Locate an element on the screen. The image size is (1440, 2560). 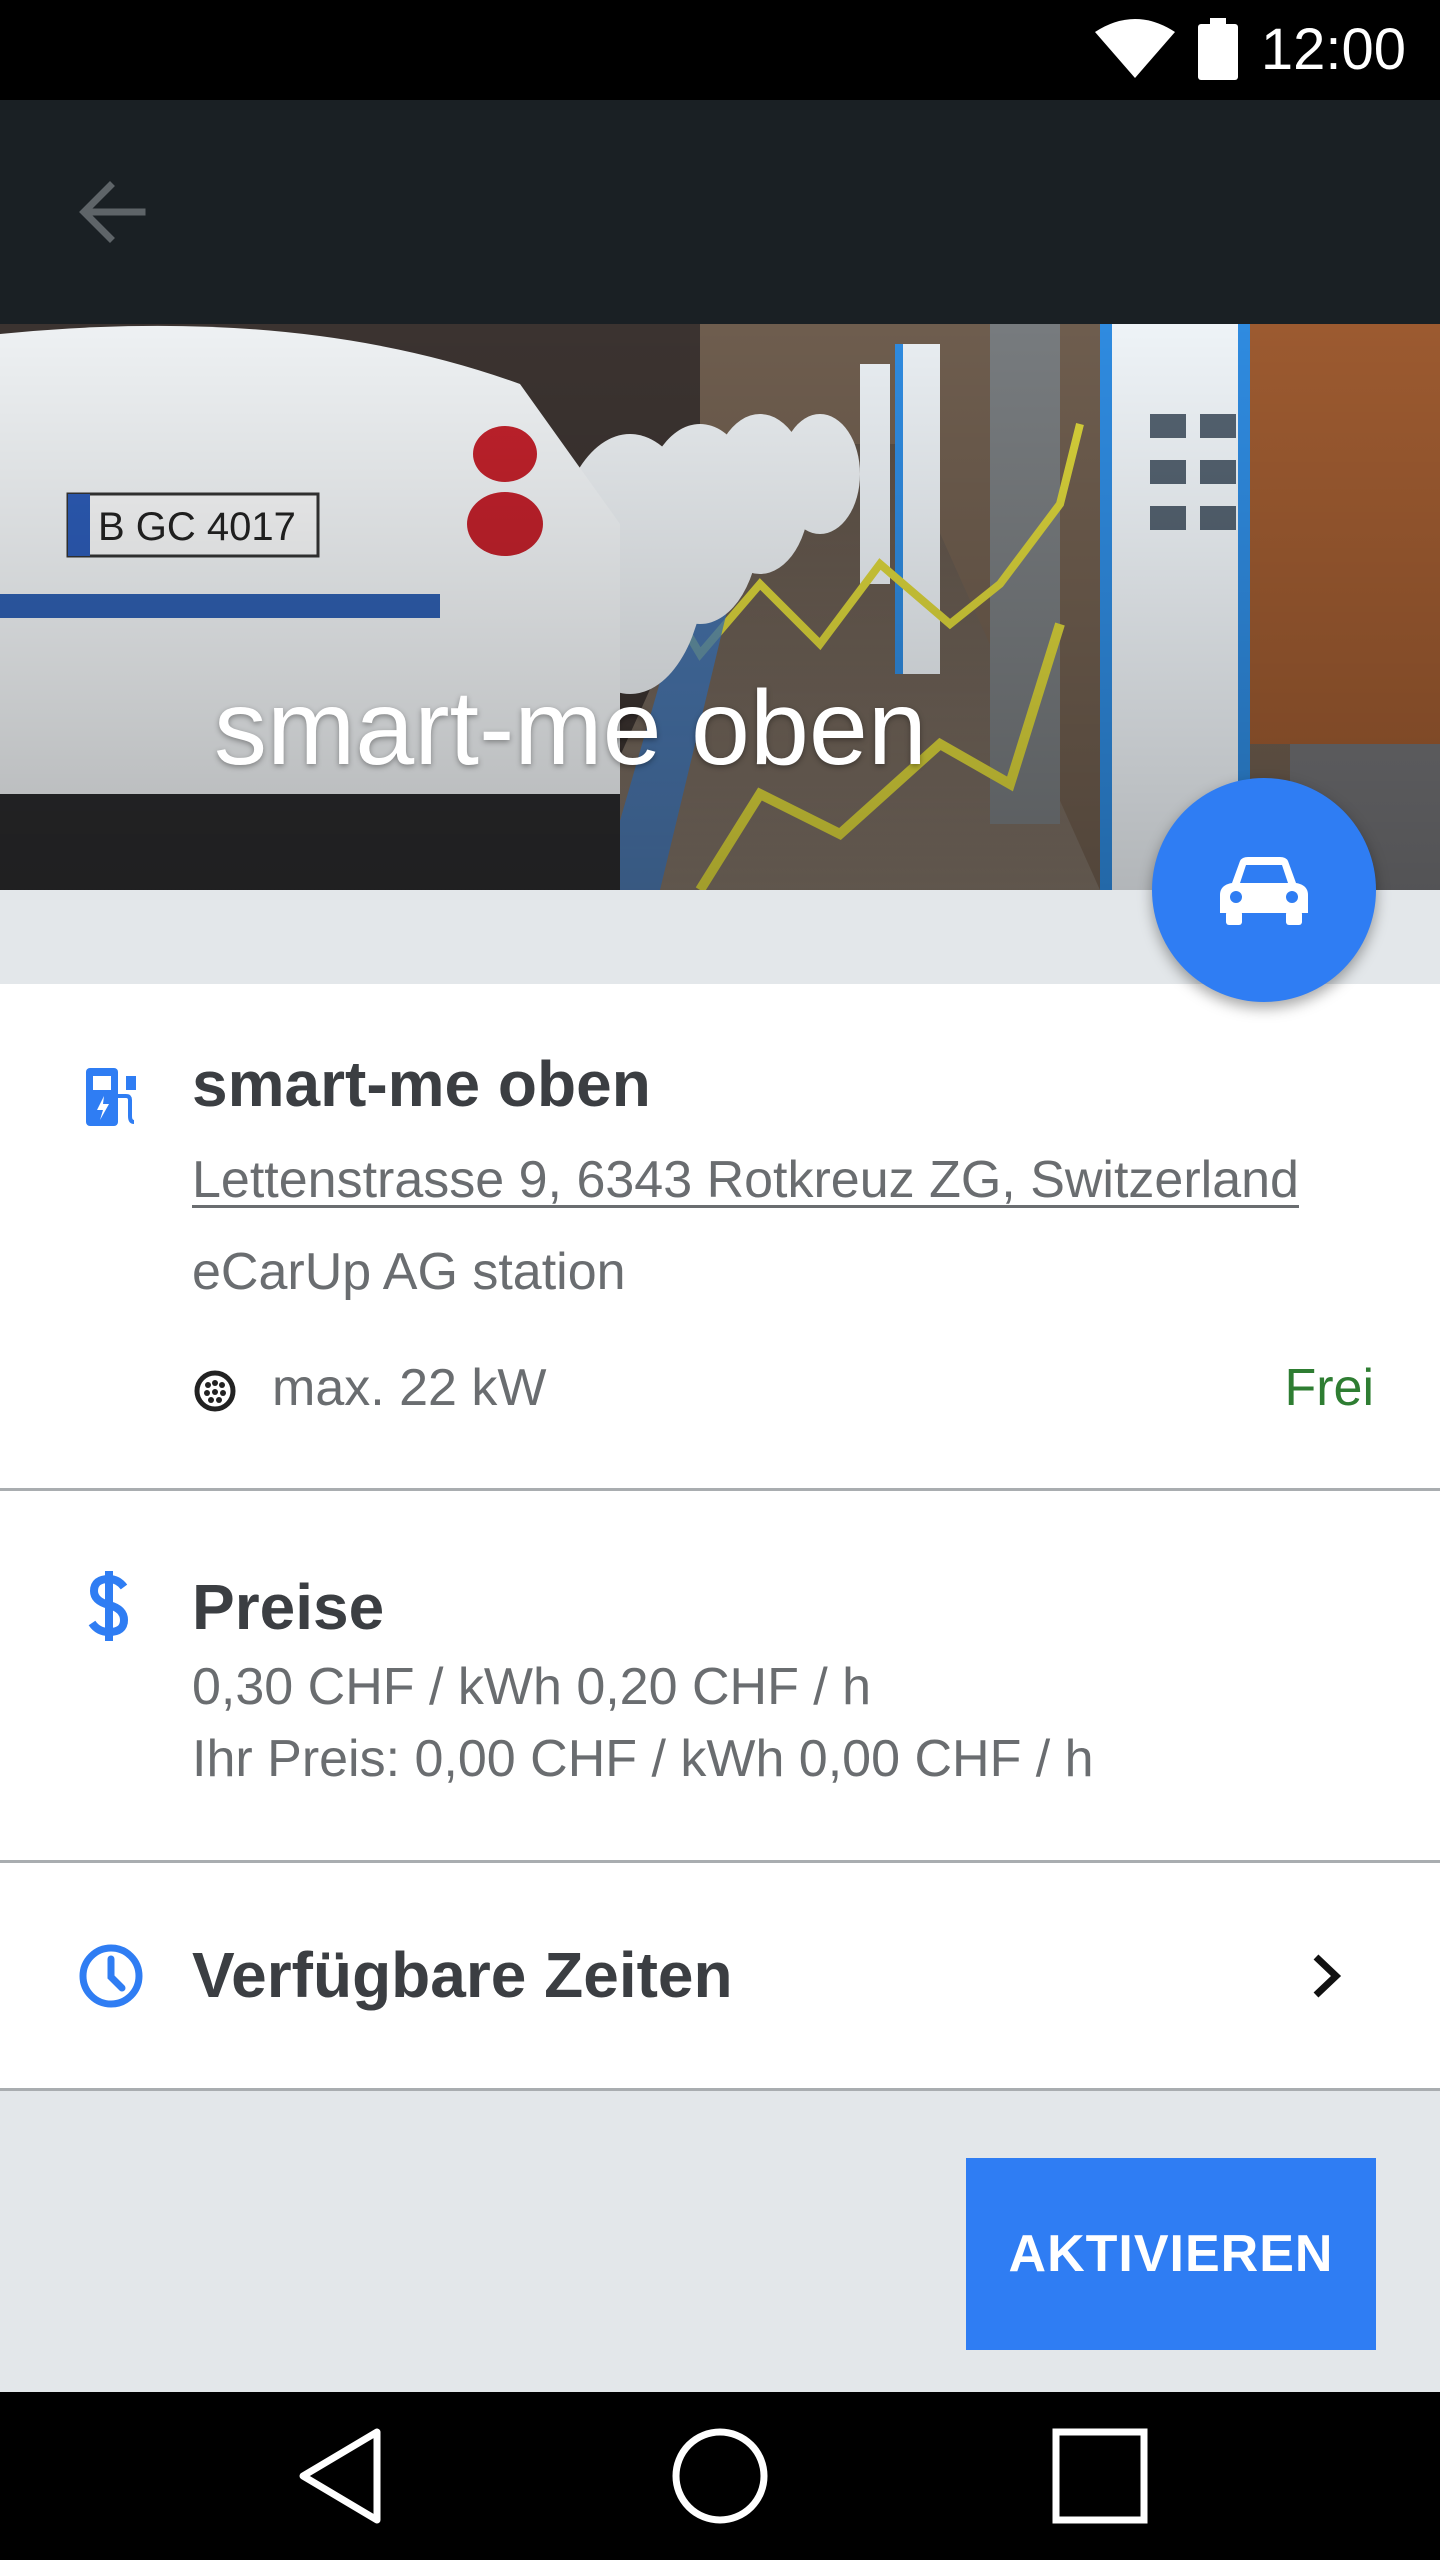
car-icon is located at coordinates (1264, 891).